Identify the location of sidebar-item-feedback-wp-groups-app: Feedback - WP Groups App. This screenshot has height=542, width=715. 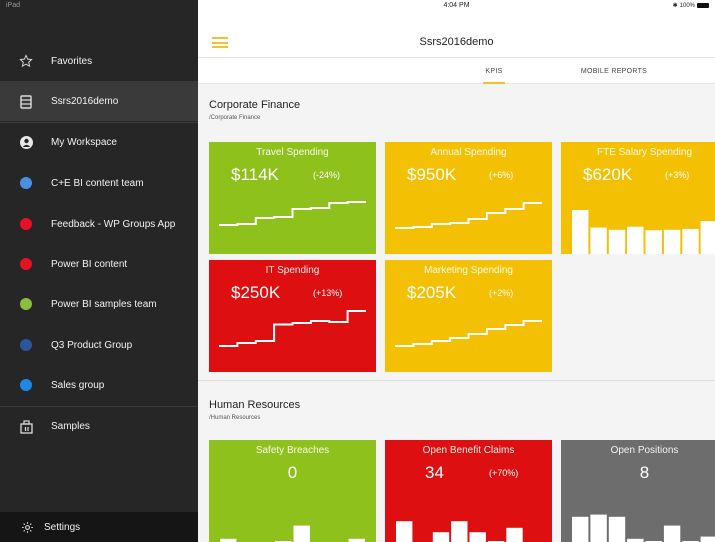
(99, 224).